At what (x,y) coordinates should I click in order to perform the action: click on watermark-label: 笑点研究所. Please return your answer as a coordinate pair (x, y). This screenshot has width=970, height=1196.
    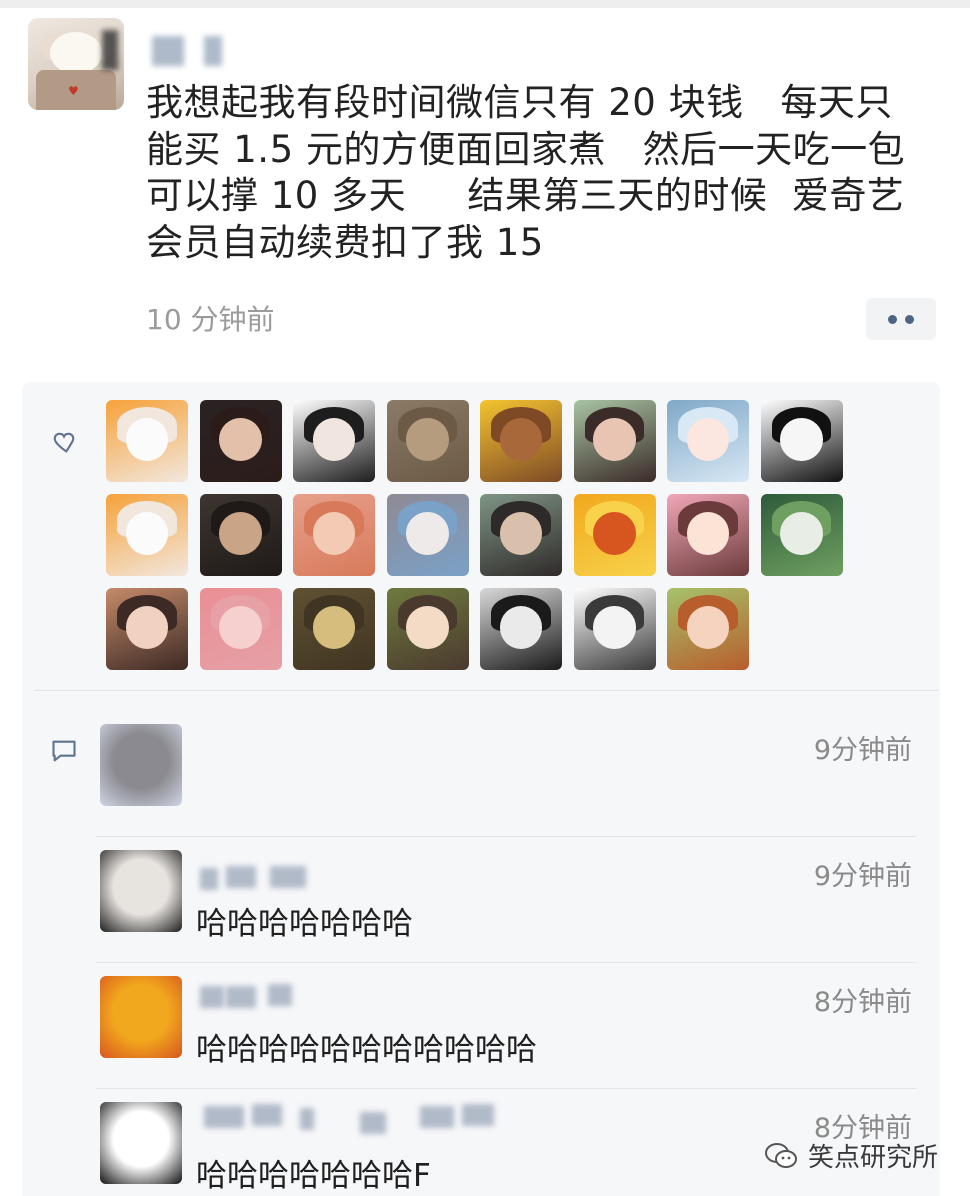
    Looking at the image, I should click on (872, 1158).